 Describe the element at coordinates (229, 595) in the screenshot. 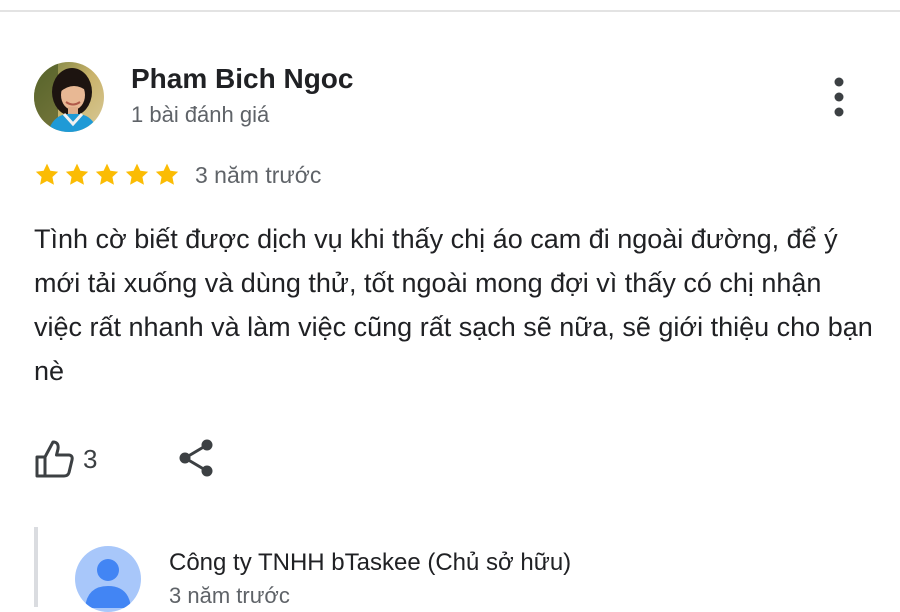

I see `owner-reply-timestamp: 3 năm trước` at that location.